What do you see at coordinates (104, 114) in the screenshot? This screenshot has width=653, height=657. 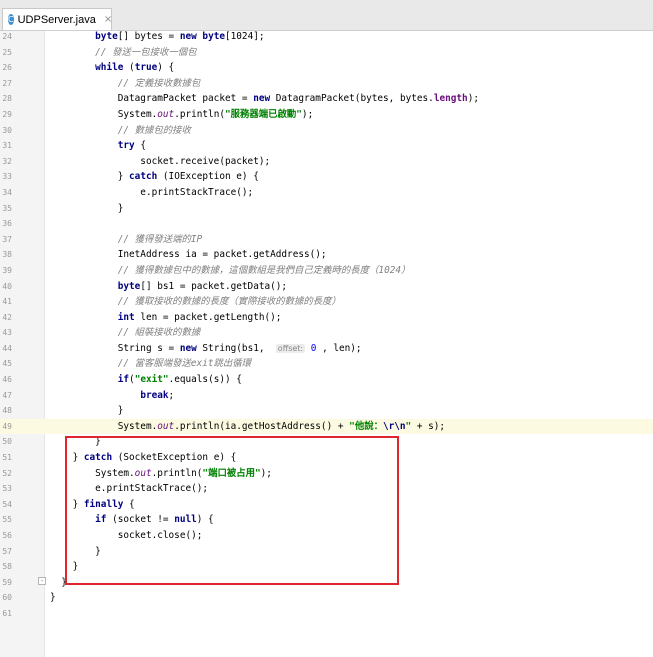 I see `code-token: System.` at bounding box center [104, 114].